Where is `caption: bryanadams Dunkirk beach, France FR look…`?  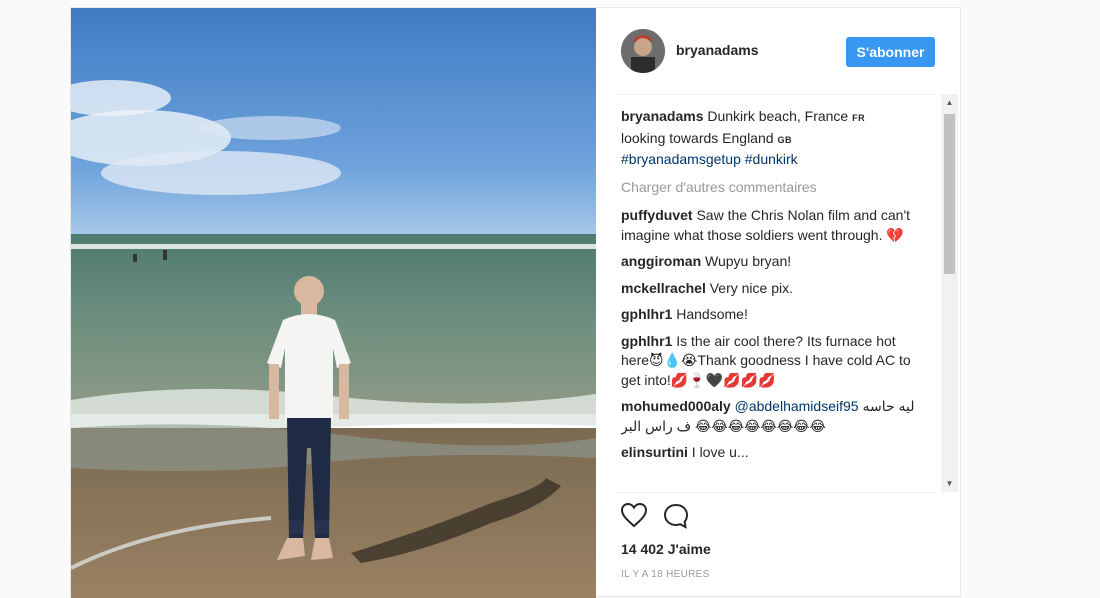 caption: bryanadams Dunkirk beach, France FR look… is located at coordinates (771, 138).